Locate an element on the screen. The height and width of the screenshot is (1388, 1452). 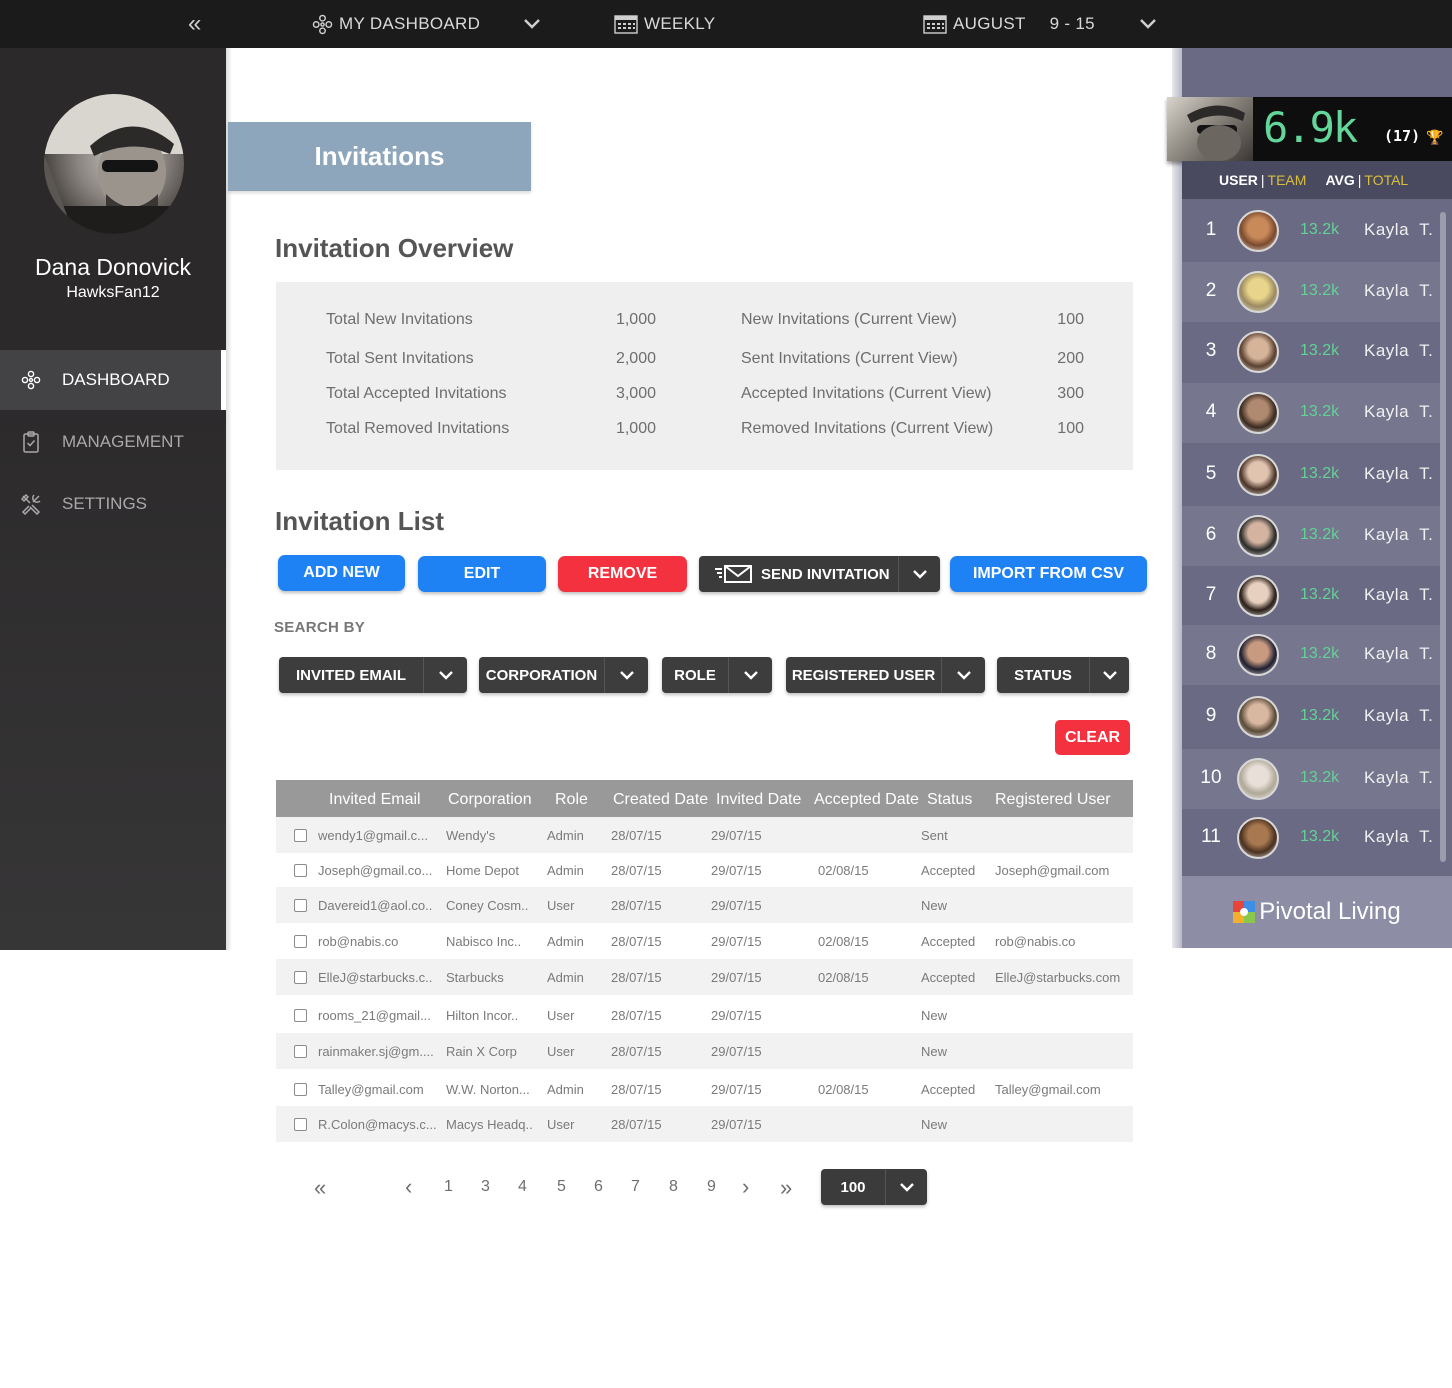
toggle-total: TOTAL is located at coordinates (1386, 180).